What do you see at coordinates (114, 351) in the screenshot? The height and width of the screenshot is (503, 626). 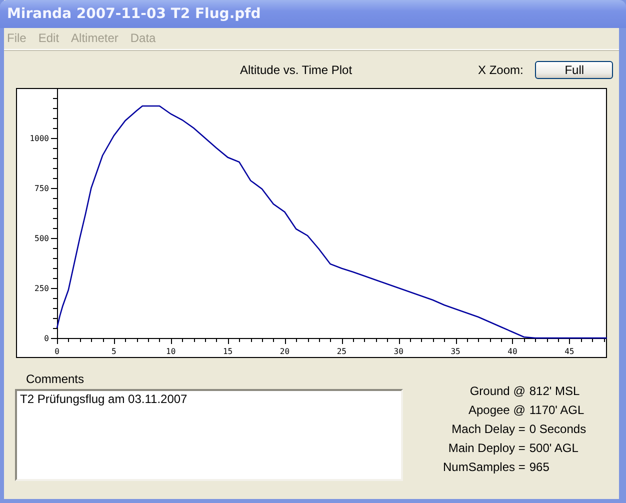 I see `tick-label: 5` at bounding box center [114, 351].